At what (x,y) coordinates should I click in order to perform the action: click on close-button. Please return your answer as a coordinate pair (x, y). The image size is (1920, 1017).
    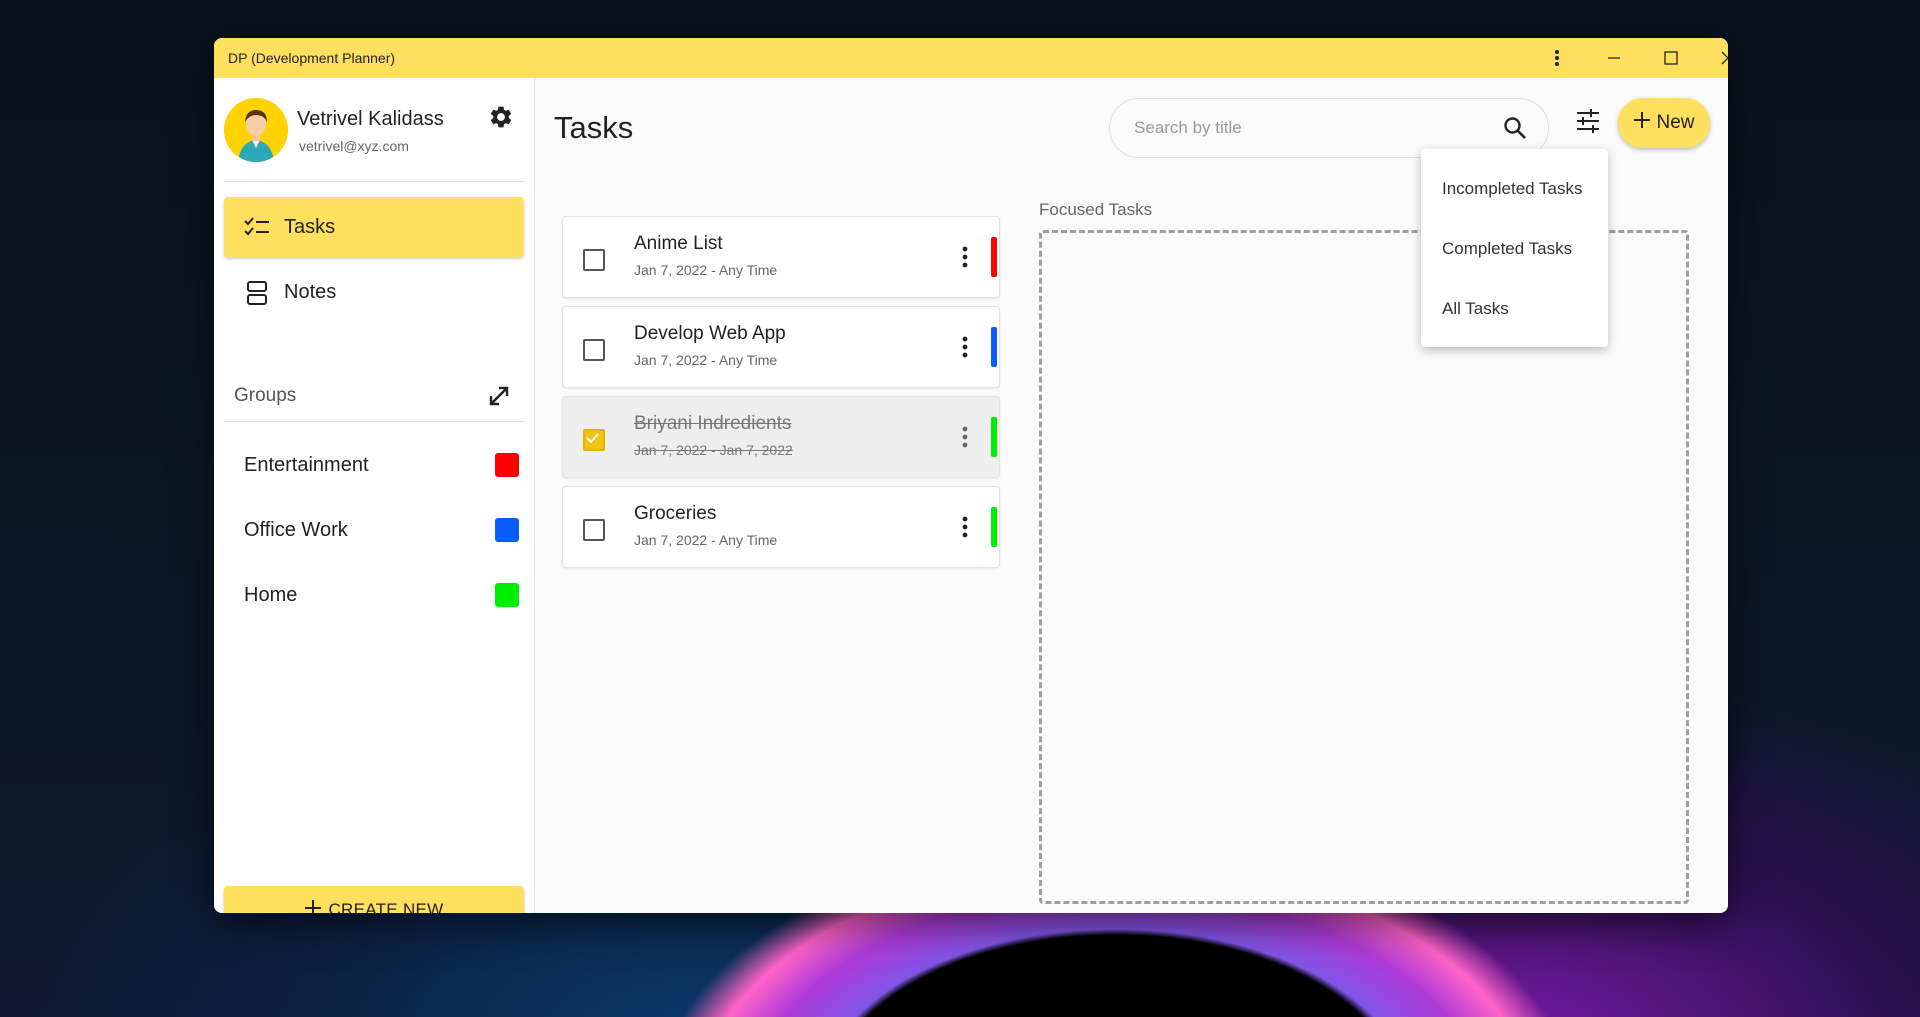
    Looking at the image, I should click on (1714, 58).